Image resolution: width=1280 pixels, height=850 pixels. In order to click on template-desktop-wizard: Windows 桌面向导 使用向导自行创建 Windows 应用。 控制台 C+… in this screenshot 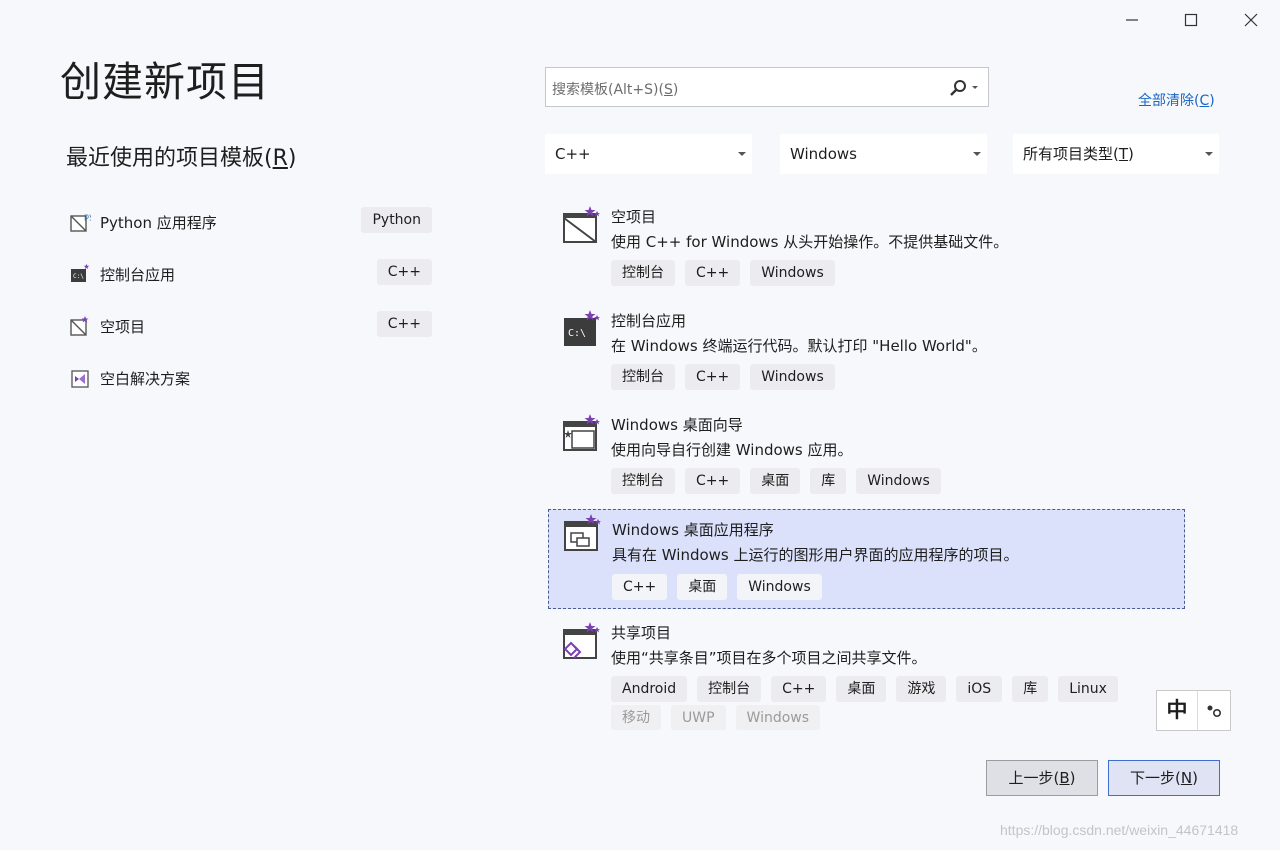, I will do `click(866, 459)`.